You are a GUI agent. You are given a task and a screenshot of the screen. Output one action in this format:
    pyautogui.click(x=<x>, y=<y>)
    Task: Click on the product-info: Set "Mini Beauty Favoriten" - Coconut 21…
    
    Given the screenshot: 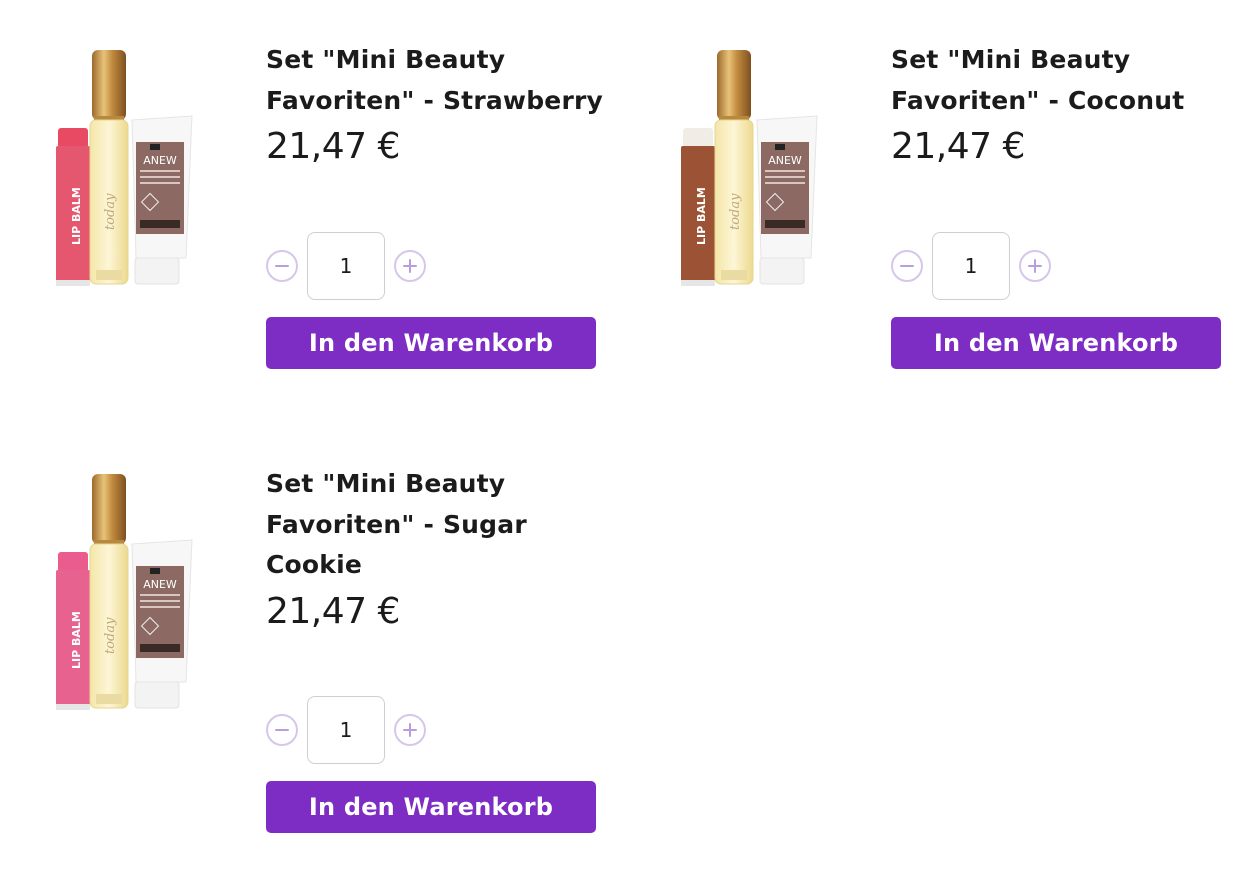 What is the action you would take?
    pyautogui.click(x=1070, y=104)
    